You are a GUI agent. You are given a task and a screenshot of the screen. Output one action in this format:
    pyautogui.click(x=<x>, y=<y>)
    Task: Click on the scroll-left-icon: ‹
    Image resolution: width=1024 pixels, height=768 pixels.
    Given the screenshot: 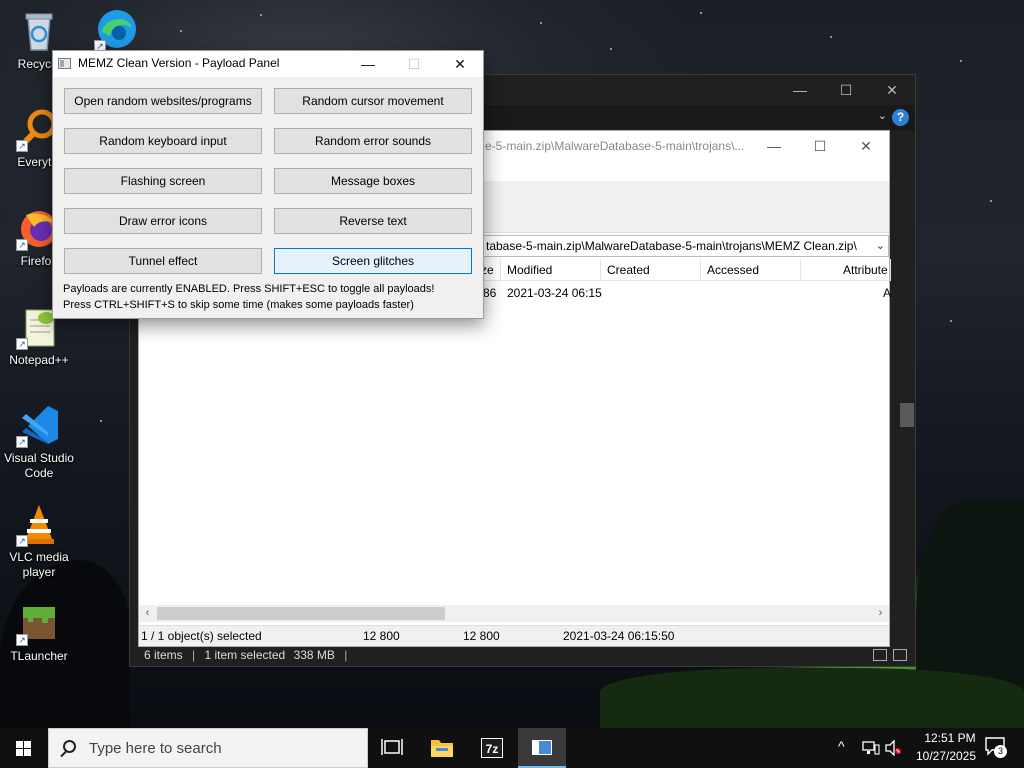 What is the action you would take?
    pyautogui.click(x=147, y=613)
    